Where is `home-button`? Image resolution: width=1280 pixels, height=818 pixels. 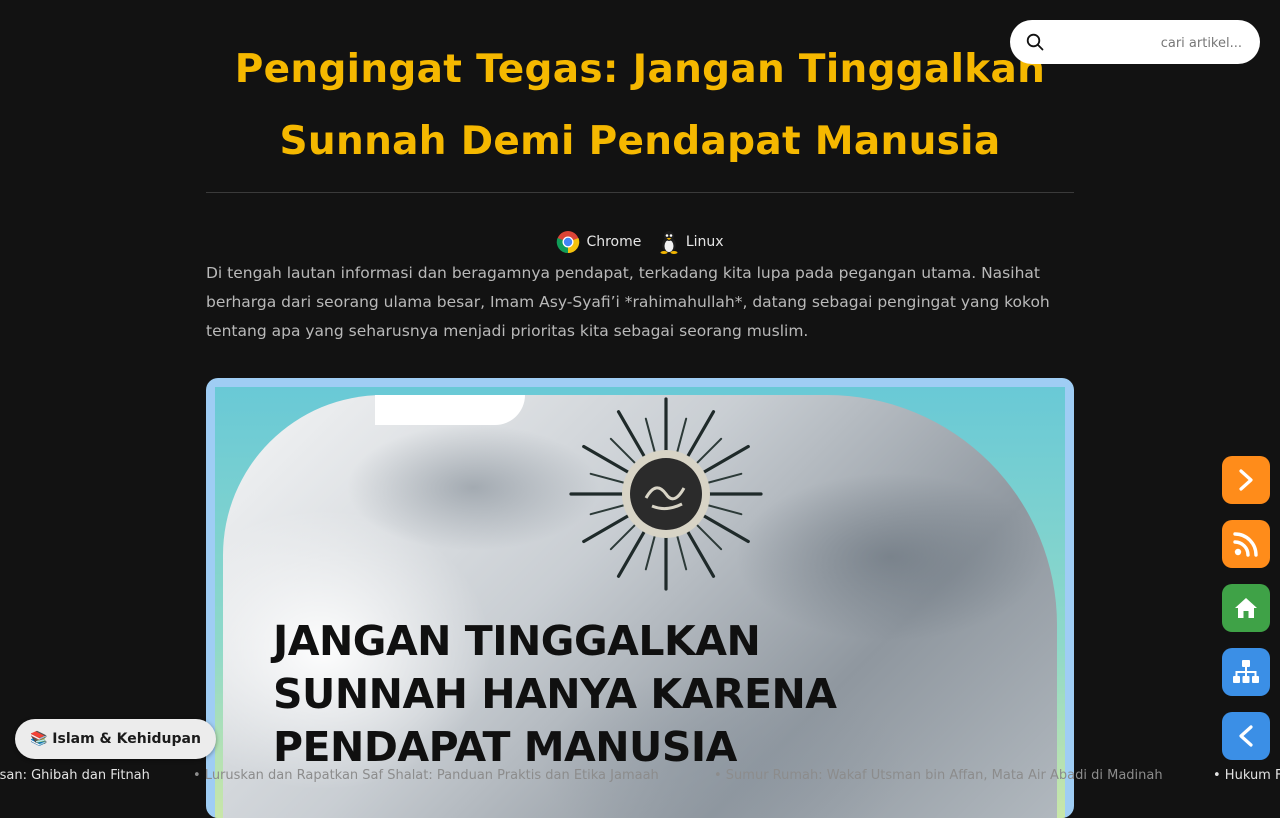 home-button is located at coordinates (1246, 608).